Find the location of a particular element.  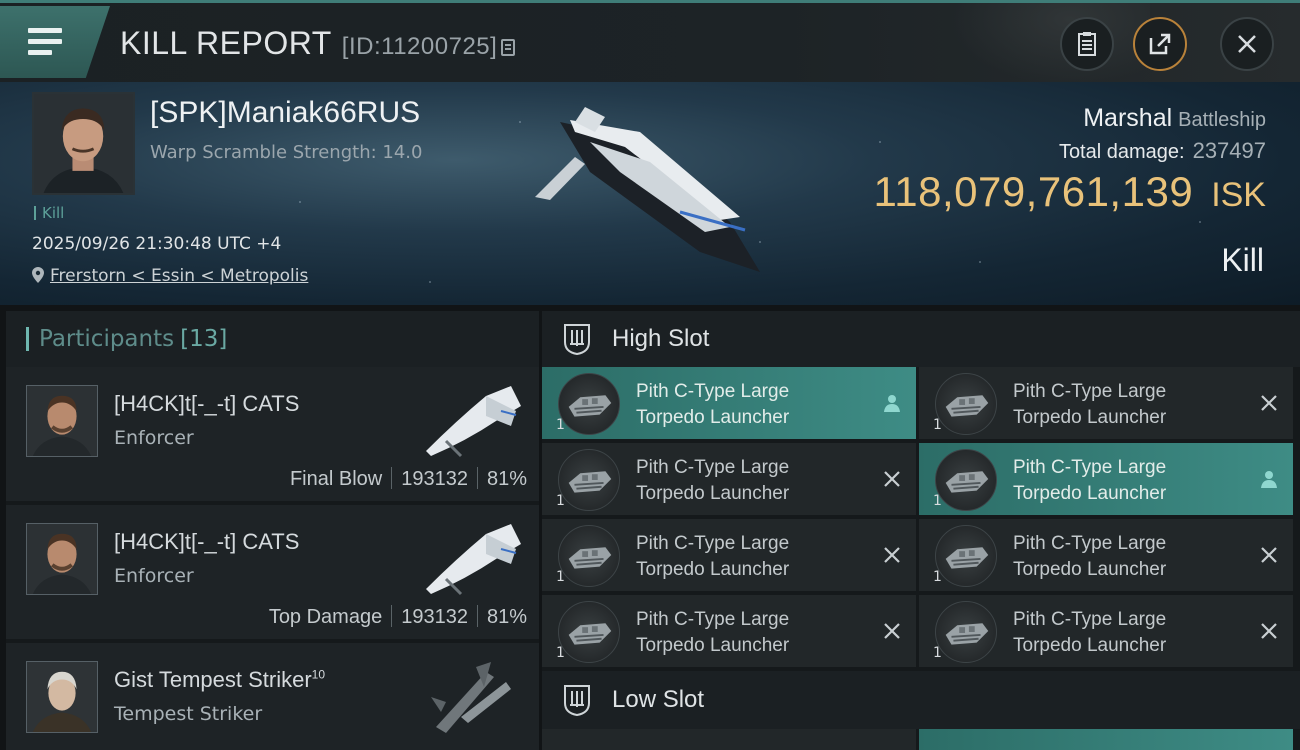

report-id: [ID:11200725] is located at coordinates (419, 46).